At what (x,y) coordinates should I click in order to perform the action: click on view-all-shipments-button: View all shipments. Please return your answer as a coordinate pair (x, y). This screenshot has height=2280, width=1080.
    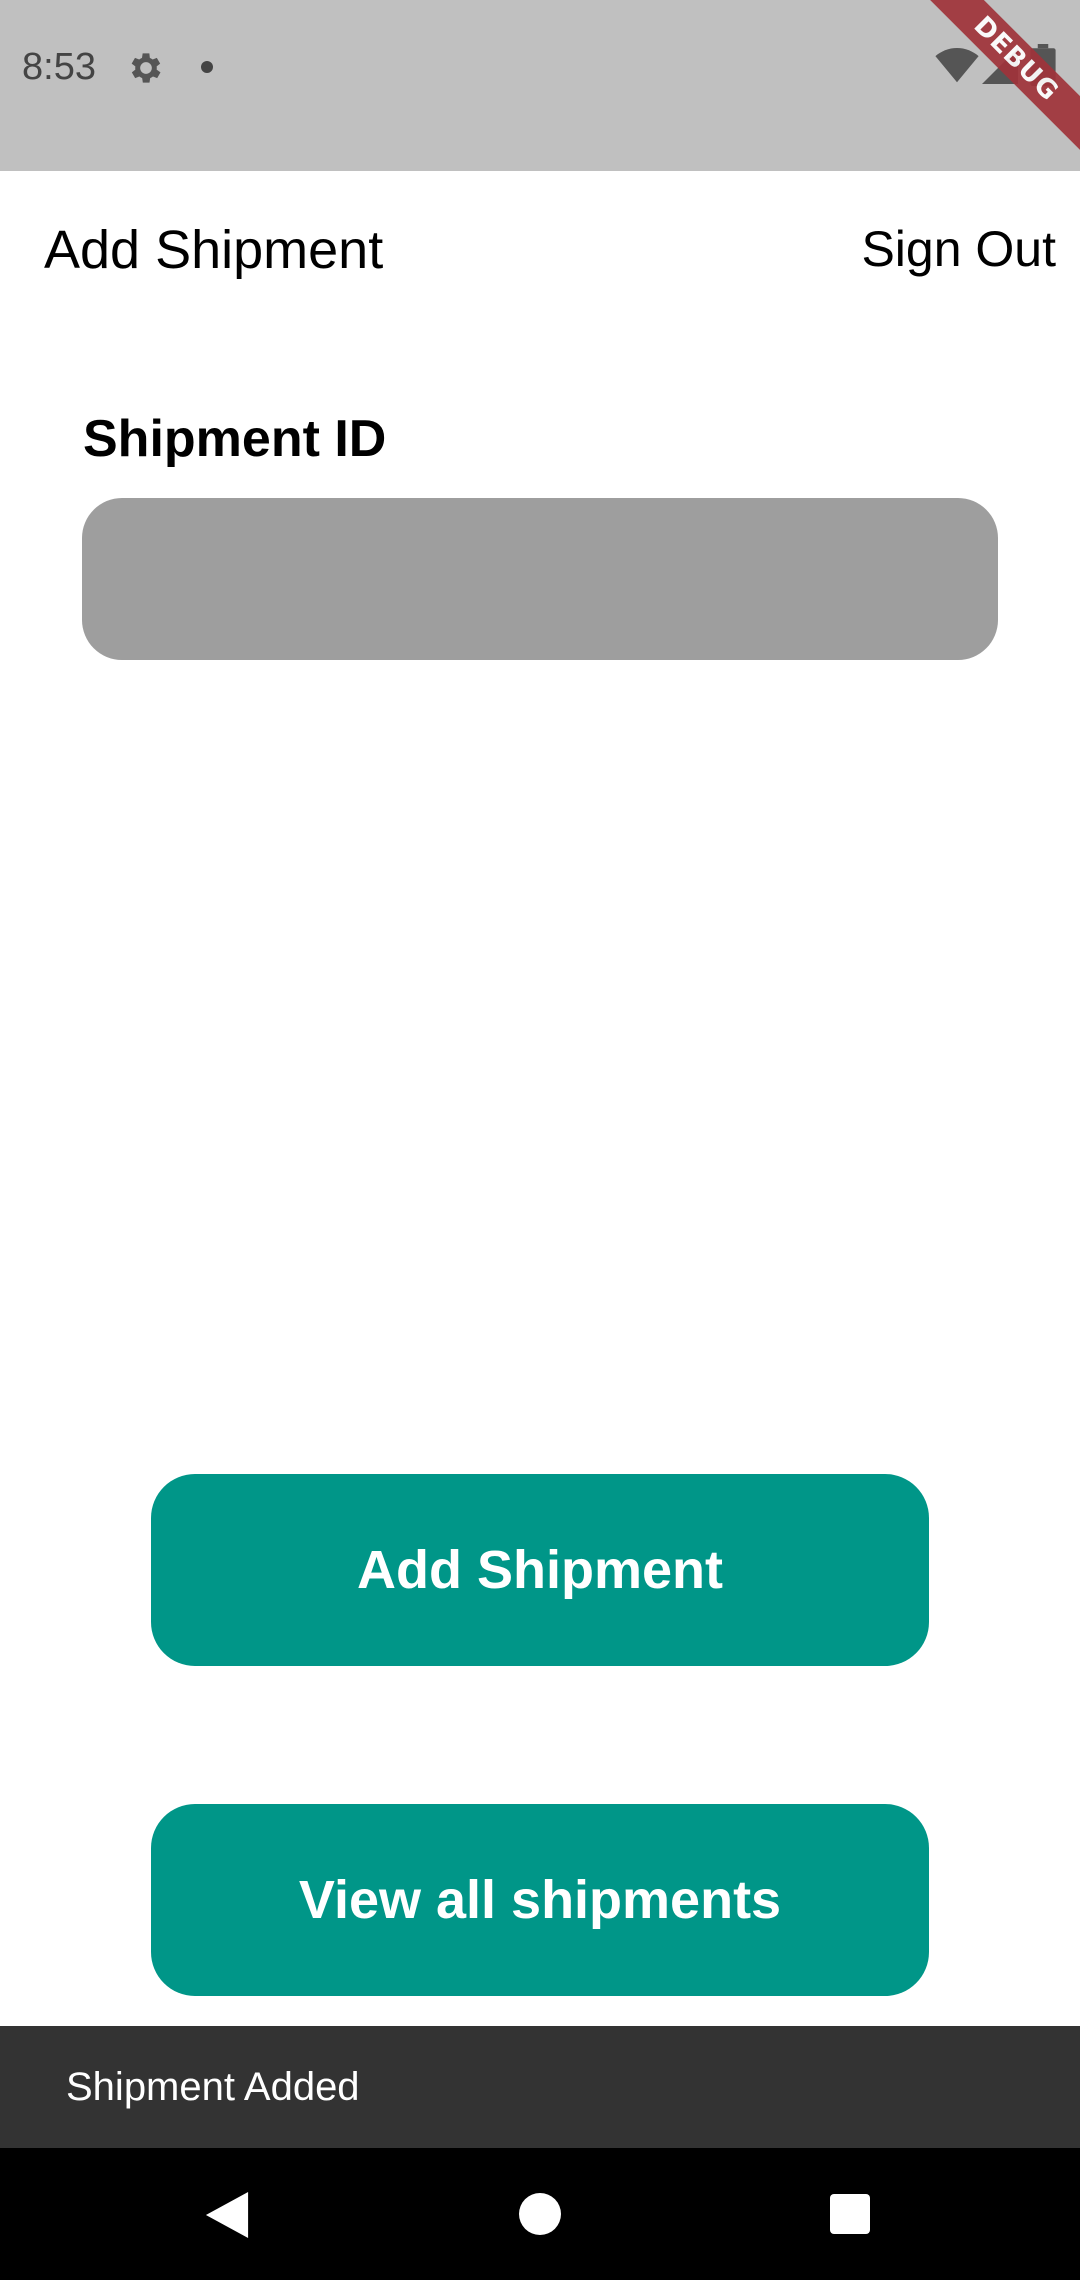
    Looking at the image, I should click on (540, 1900).